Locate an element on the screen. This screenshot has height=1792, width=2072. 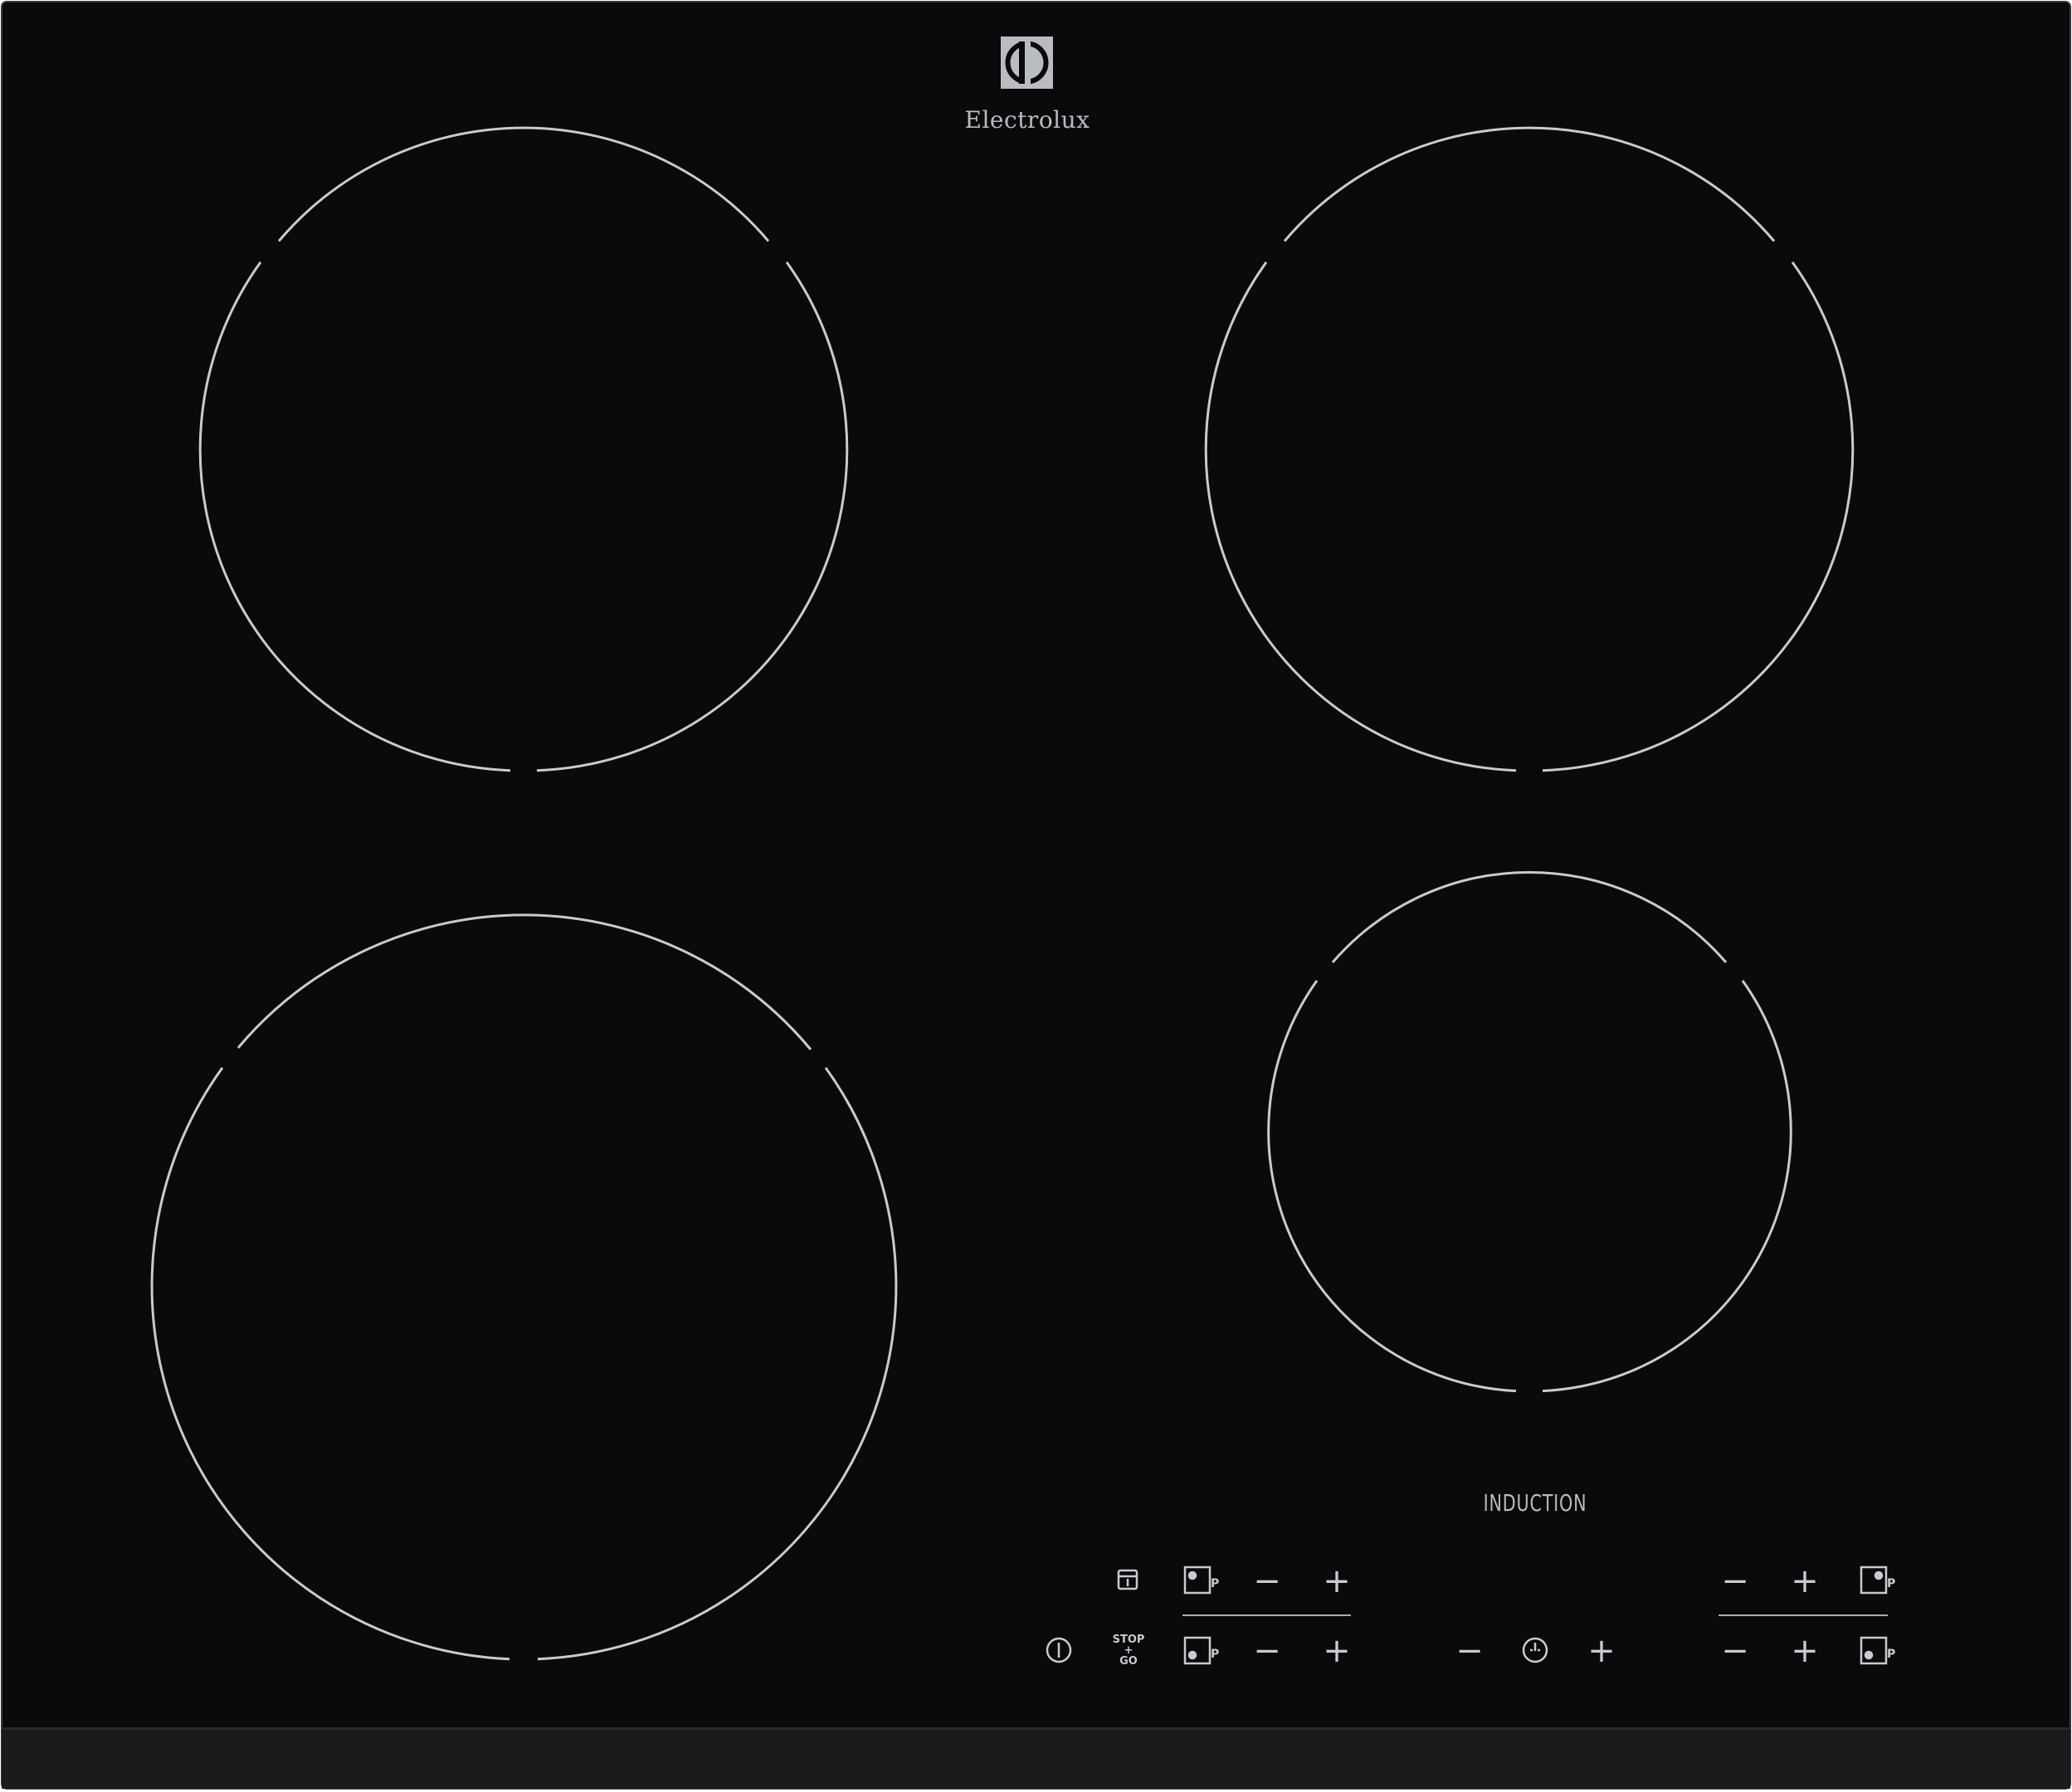
brand-name: Electrolux is located at coordinates (1027, 120).